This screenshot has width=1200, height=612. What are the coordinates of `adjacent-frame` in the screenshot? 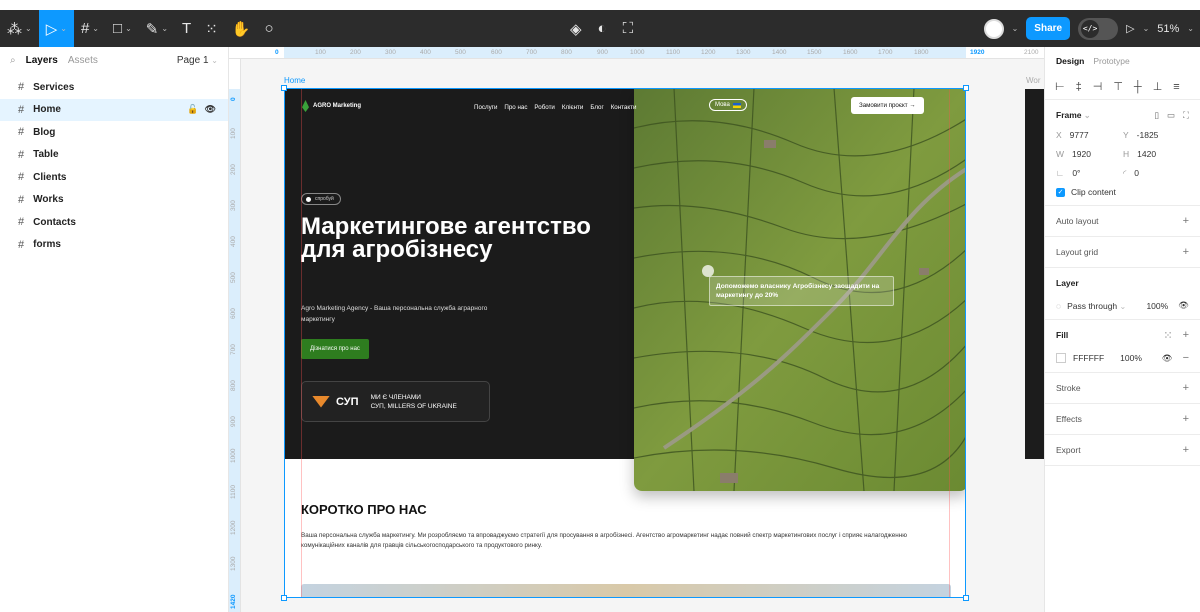 It's located at (1034, 274).